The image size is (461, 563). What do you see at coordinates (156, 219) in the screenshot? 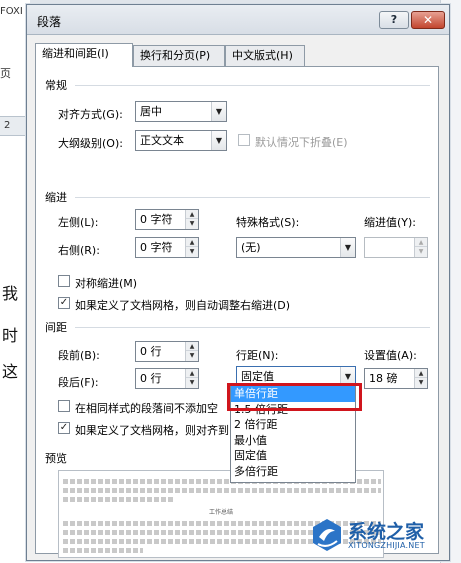
I see `left-indent-value: 0 字符` at bounding box center [156, 219].